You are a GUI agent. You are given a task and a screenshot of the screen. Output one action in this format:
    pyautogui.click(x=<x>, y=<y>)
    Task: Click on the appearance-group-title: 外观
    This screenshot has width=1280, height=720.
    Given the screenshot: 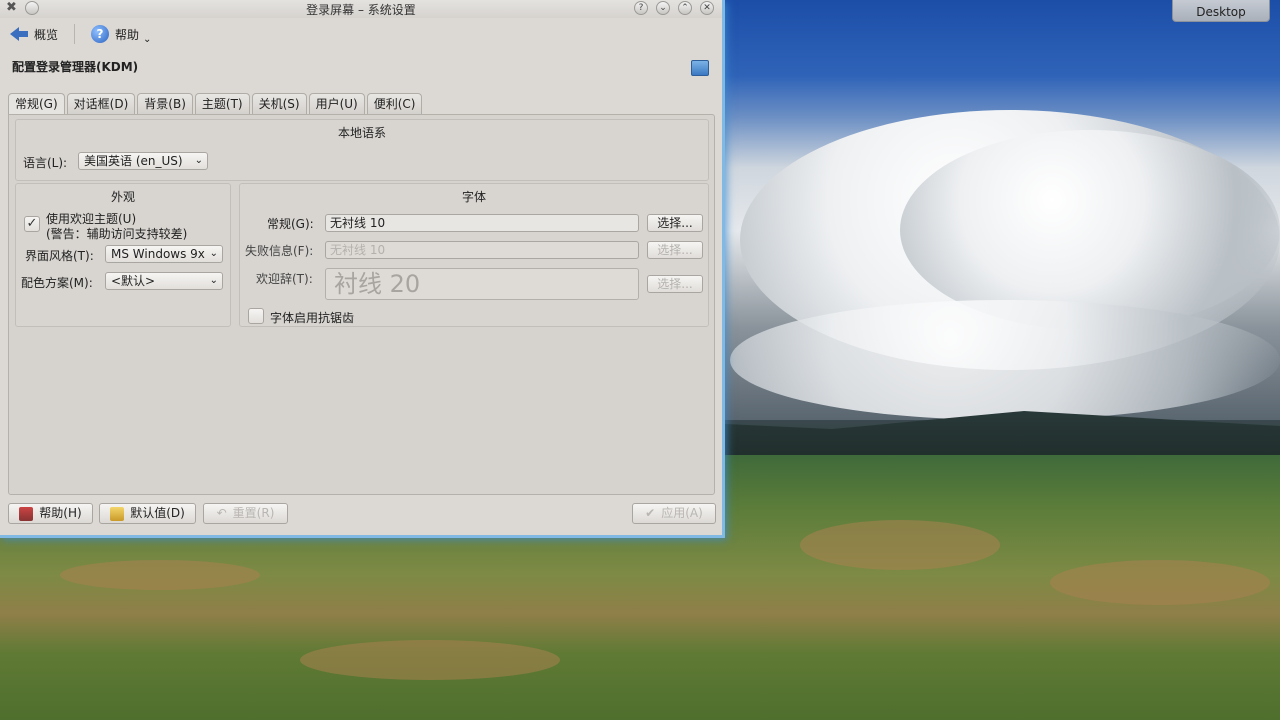 What is the action you would take?
    pyautogui.click(x=122, y=197)
    